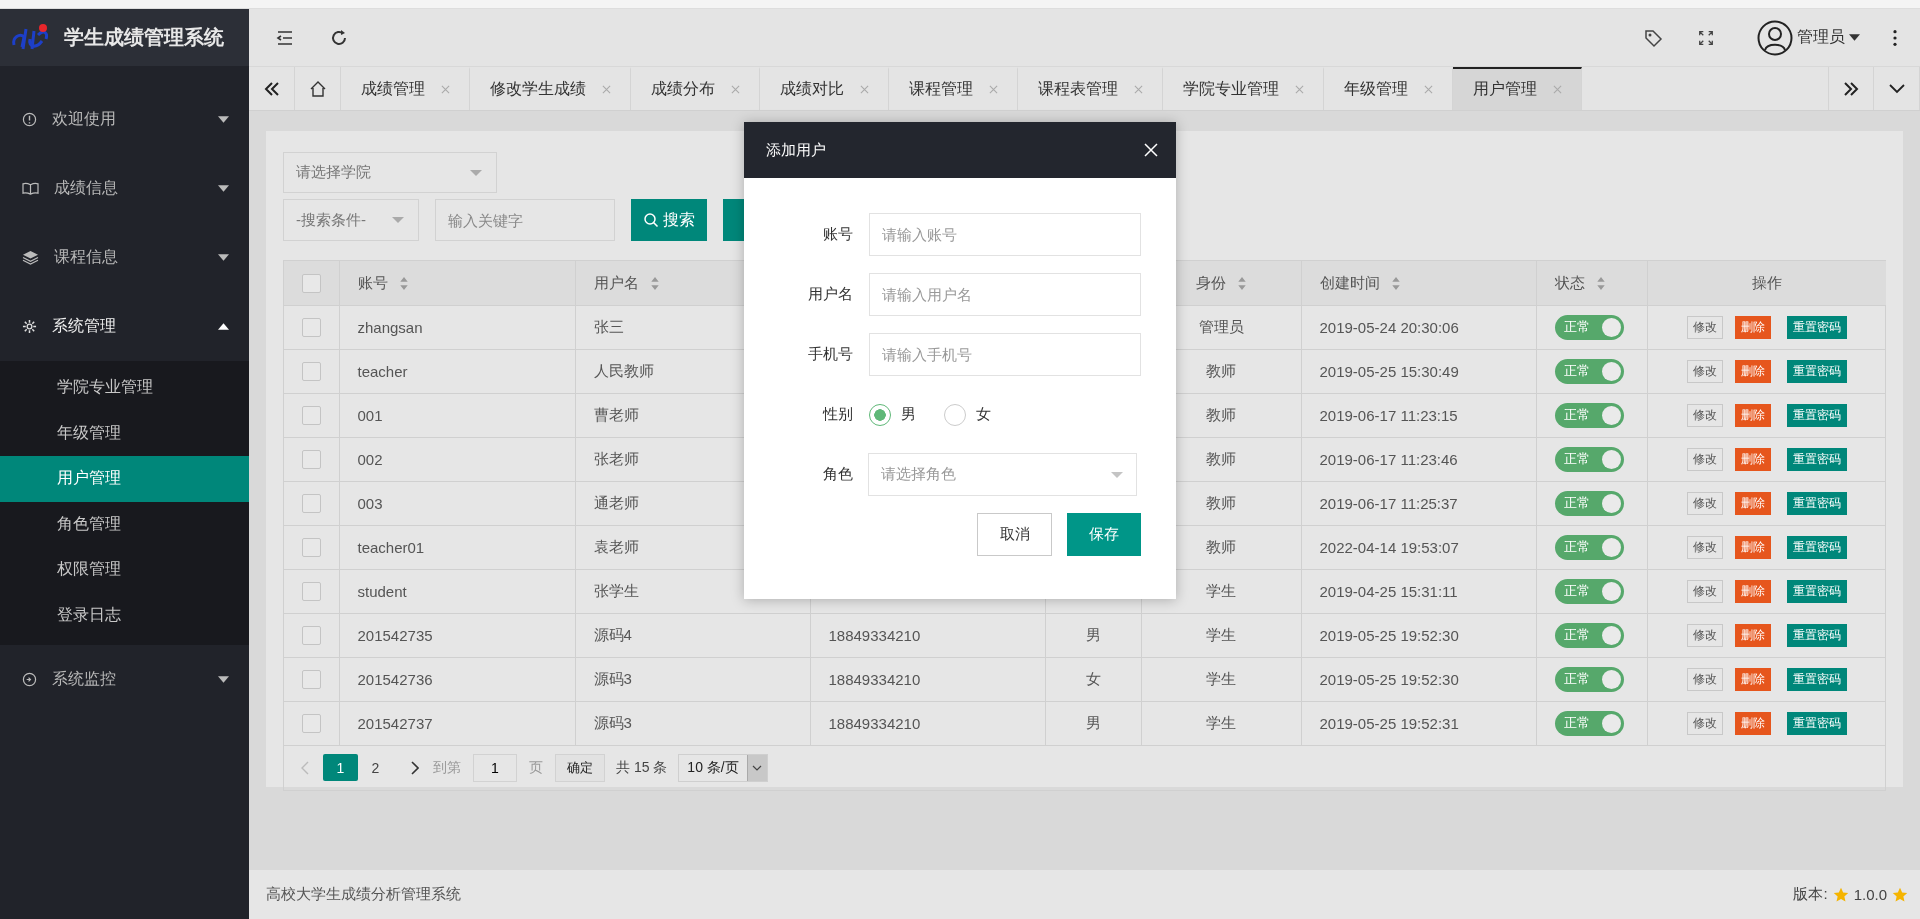 The image size is (1920, 919). I want to click on tab: 成绩分布, so click(695, 88).